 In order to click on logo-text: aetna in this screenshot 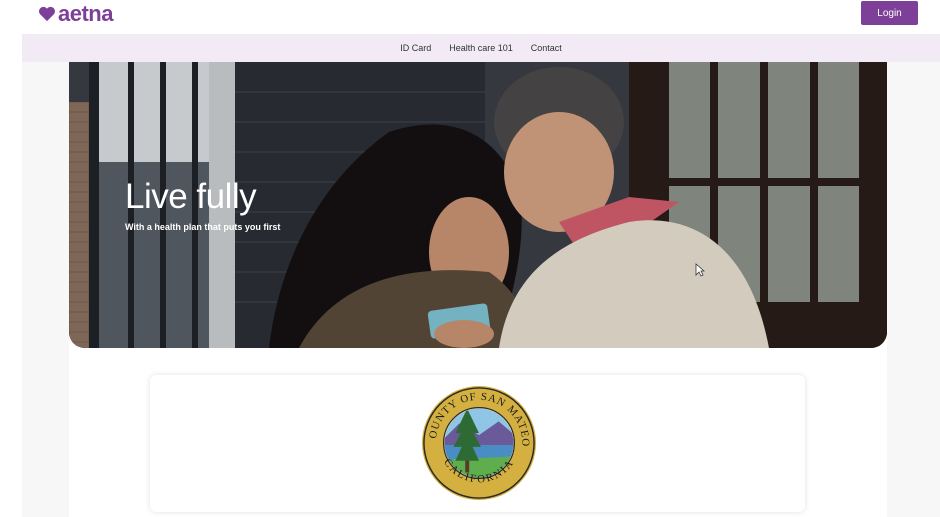, I will do `click(85, 13)`.